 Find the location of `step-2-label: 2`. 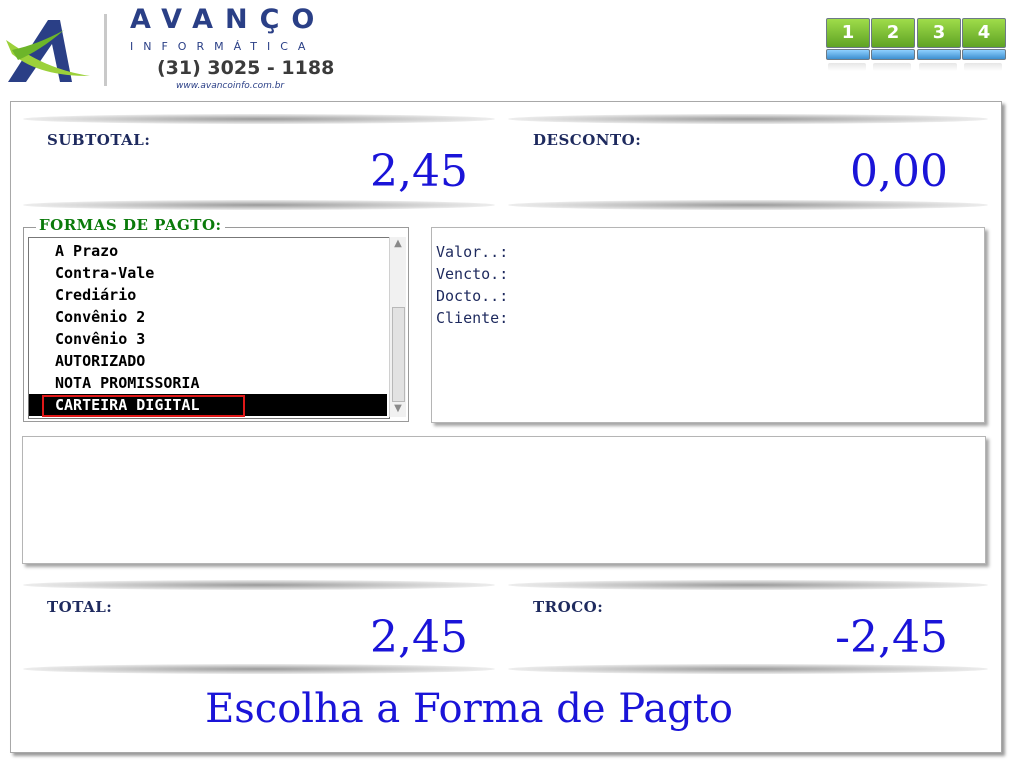

step-2-label: 2 is located at coordinates (893, 33).